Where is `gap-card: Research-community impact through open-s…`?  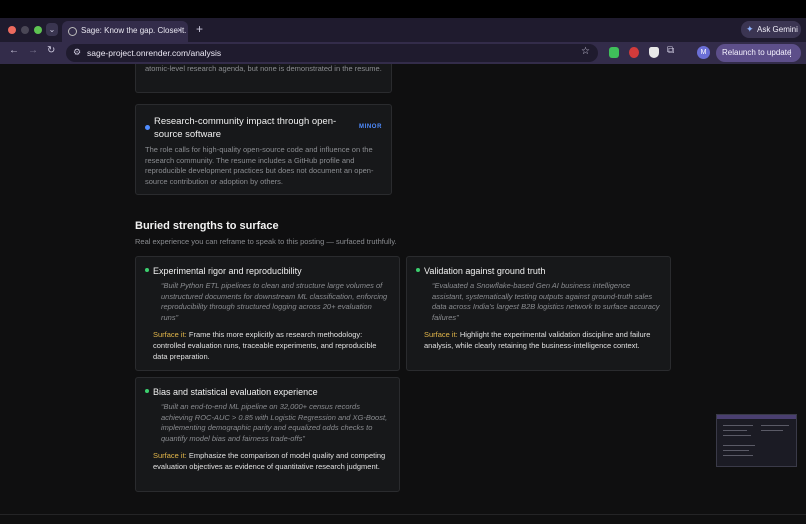 gap-card: Research-community impact through open-s… is located at coordinates (263, 149).